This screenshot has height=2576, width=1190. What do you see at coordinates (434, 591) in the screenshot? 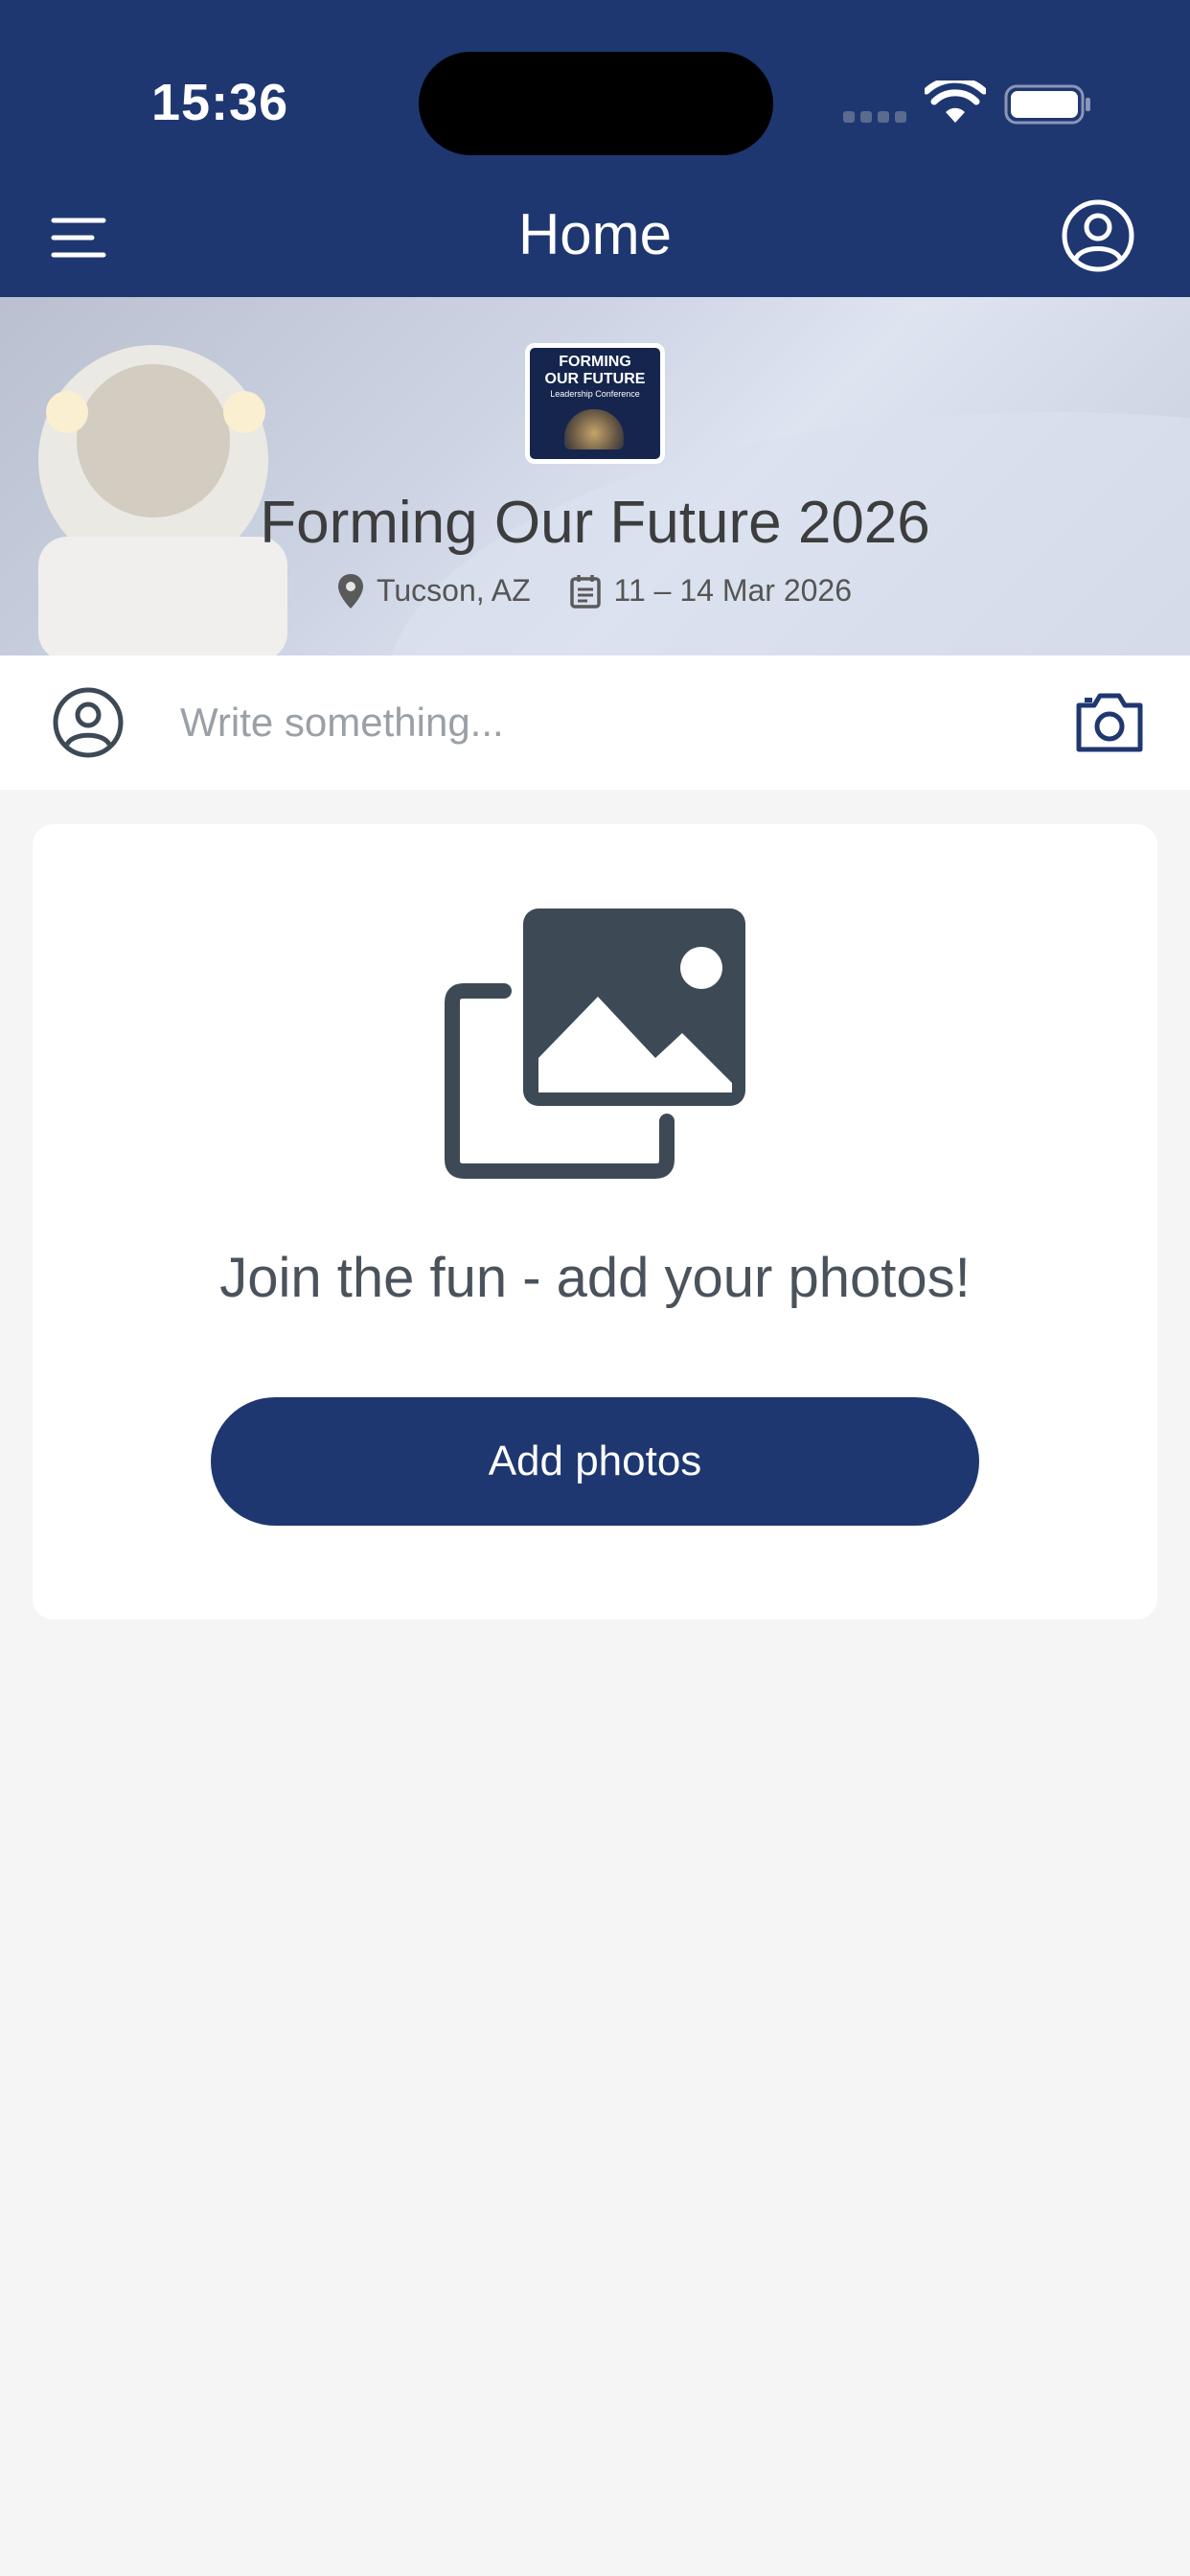
I see `event-location: Tucson, AZ` at bounding box center [434, 591].